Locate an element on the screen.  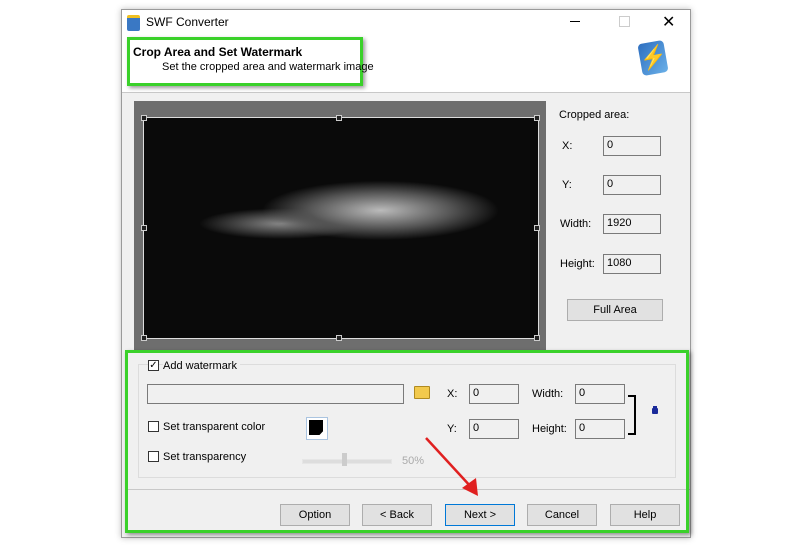
window-title: SWF Converter is located at coordinates (187, 22).